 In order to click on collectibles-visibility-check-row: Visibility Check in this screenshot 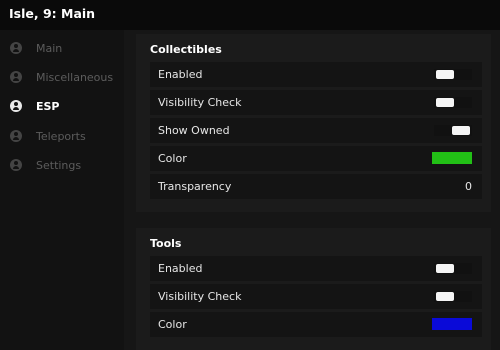, I will do `click(316, 102)`.